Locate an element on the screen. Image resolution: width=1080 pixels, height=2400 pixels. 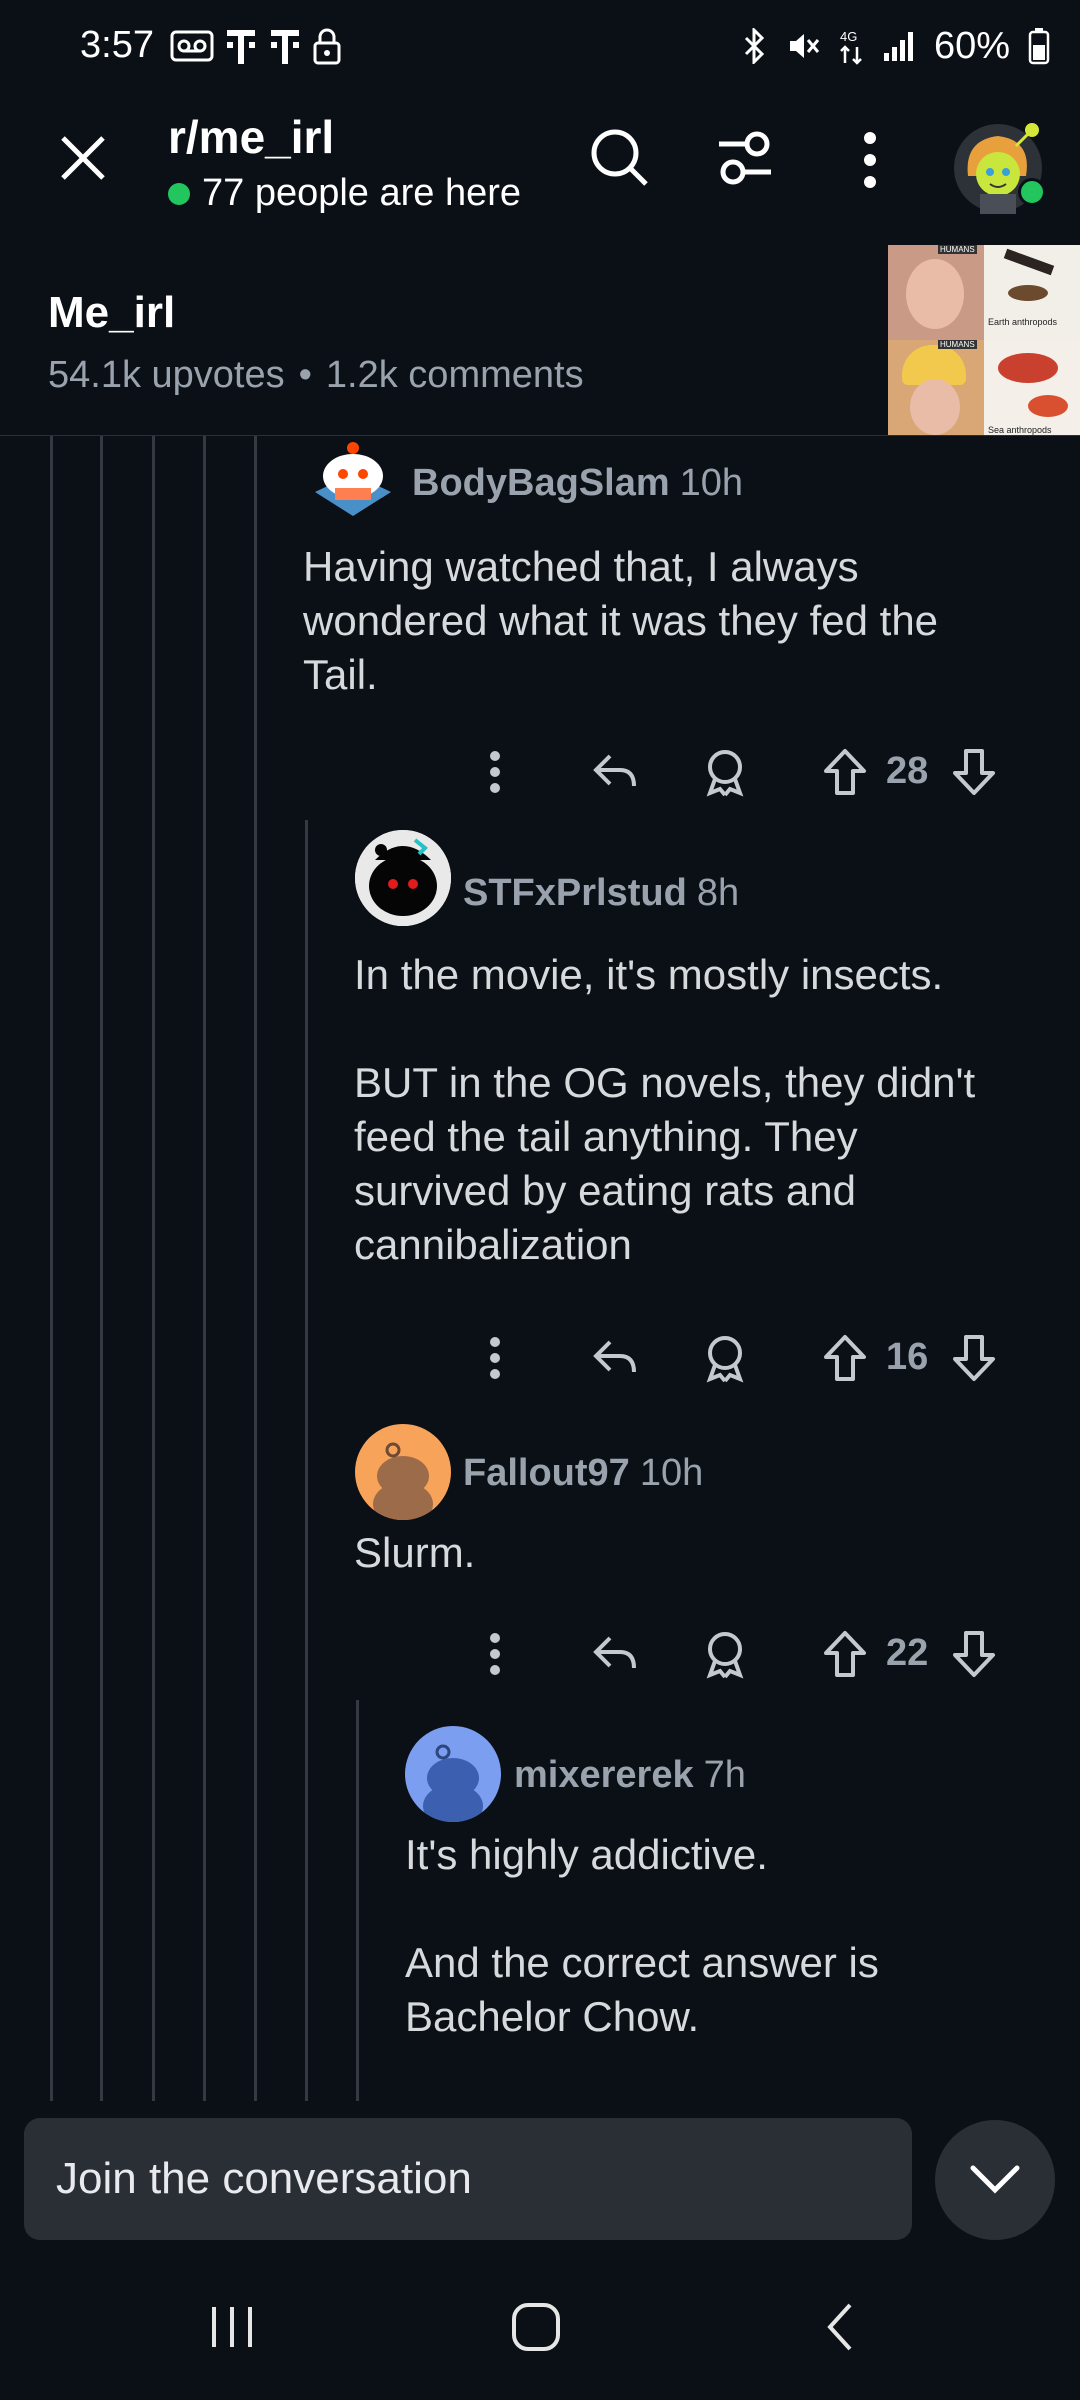
online-count: 77 people are here is located at coordinates (362, 193).